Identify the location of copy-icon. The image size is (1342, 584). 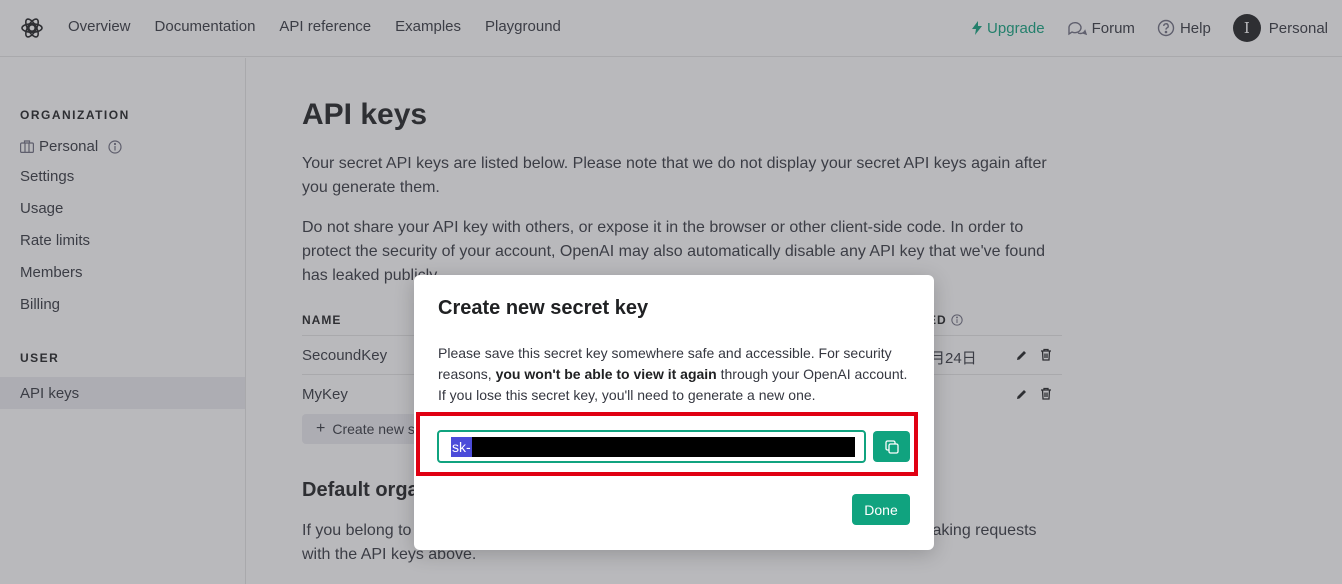
(892, 447).